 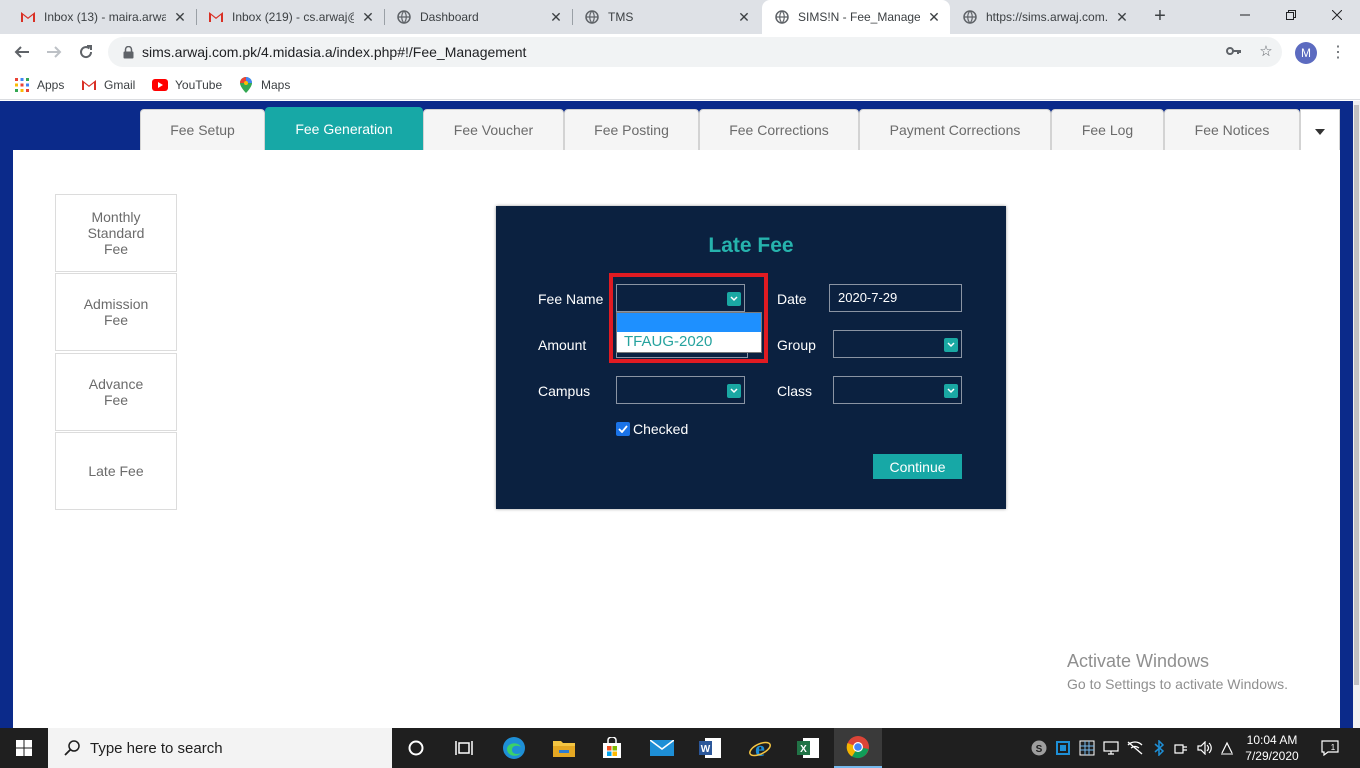 I want to click on side-menu-label: Monthly Standard Fee, so click(x=116, y=233).